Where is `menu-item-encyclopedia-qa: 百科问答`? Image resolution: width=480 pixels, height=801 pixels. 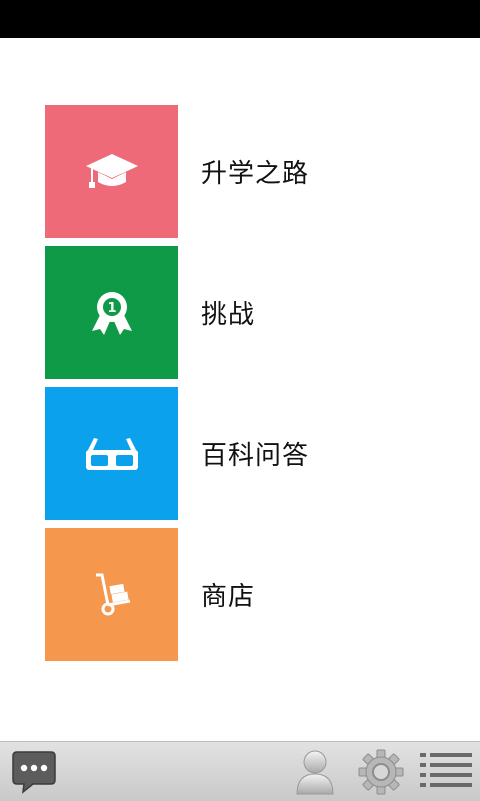 menu-item-encyclopedia-qa: 百科问答 is located at coordinates (255, 453).